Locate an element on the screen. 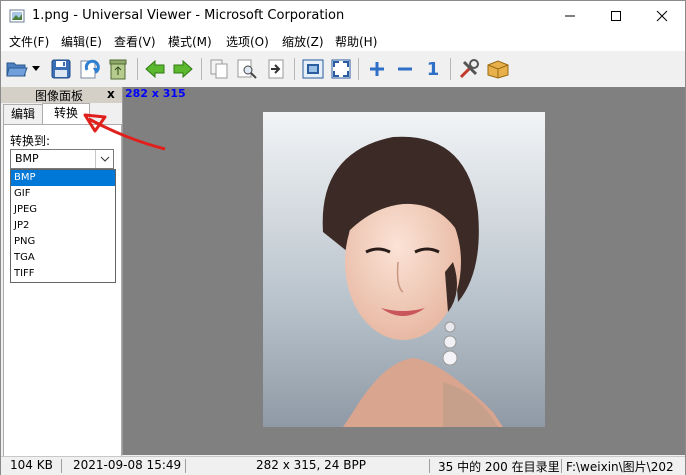 This screenshot has height=475, width=686. fit-window-icon is located at coordinates (313, 69).